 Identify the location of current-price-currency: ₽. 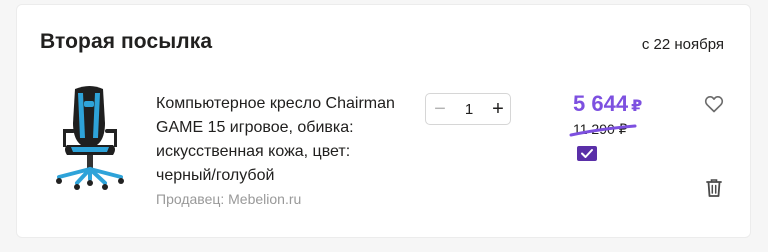
(637, 106).